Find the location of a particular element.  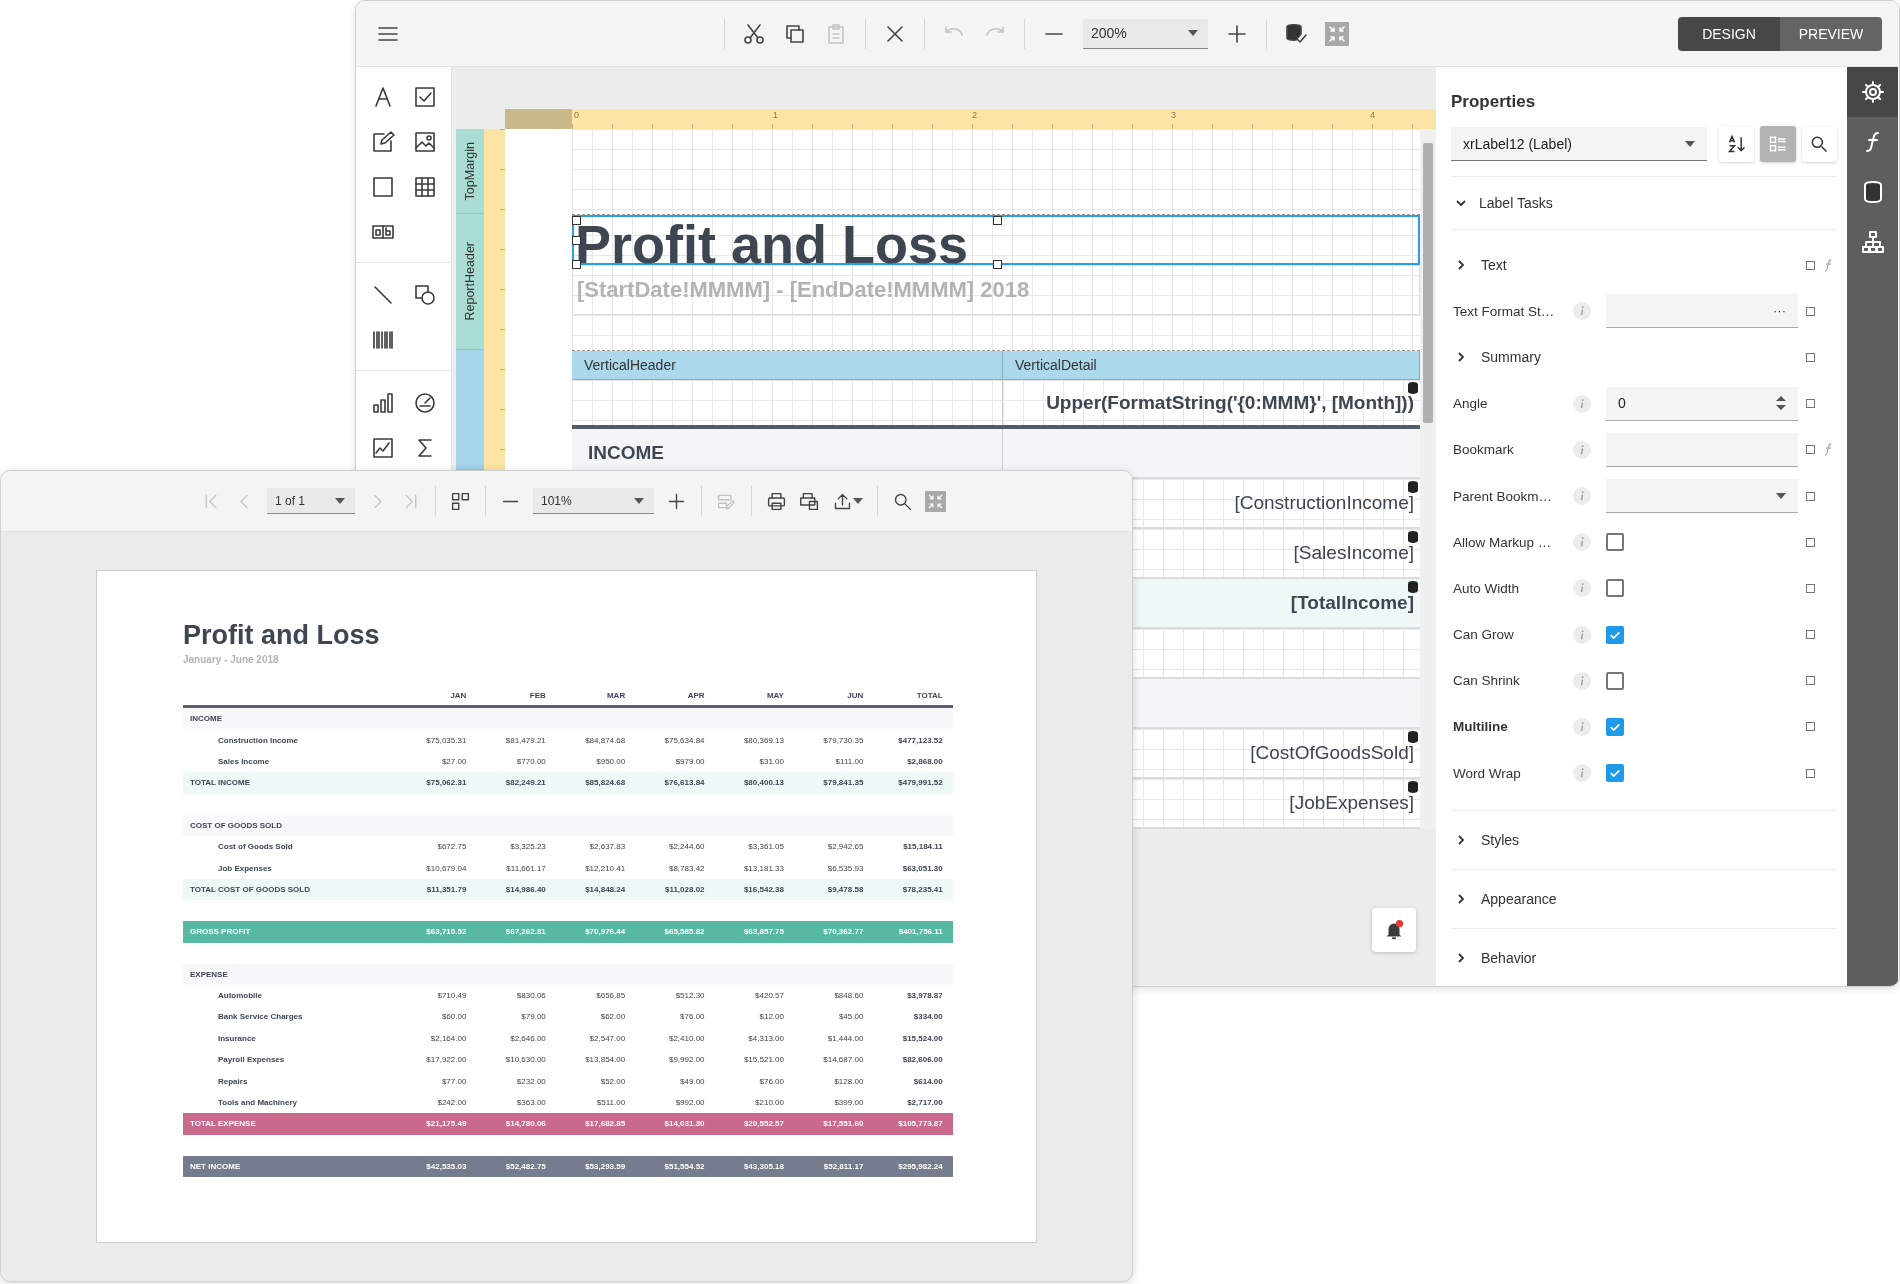

table-cell-text: $848.60 is located at coordinates (848, 996).